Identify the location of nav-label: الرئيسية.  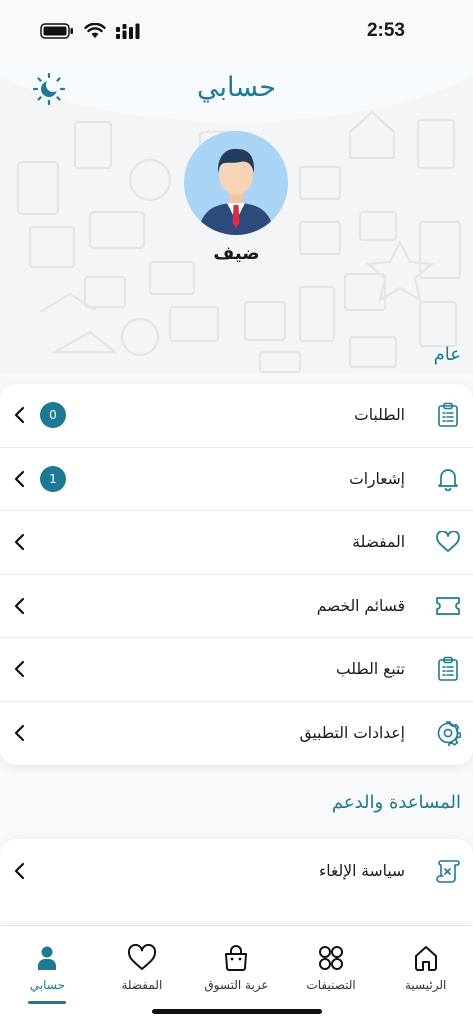
(426, 985).